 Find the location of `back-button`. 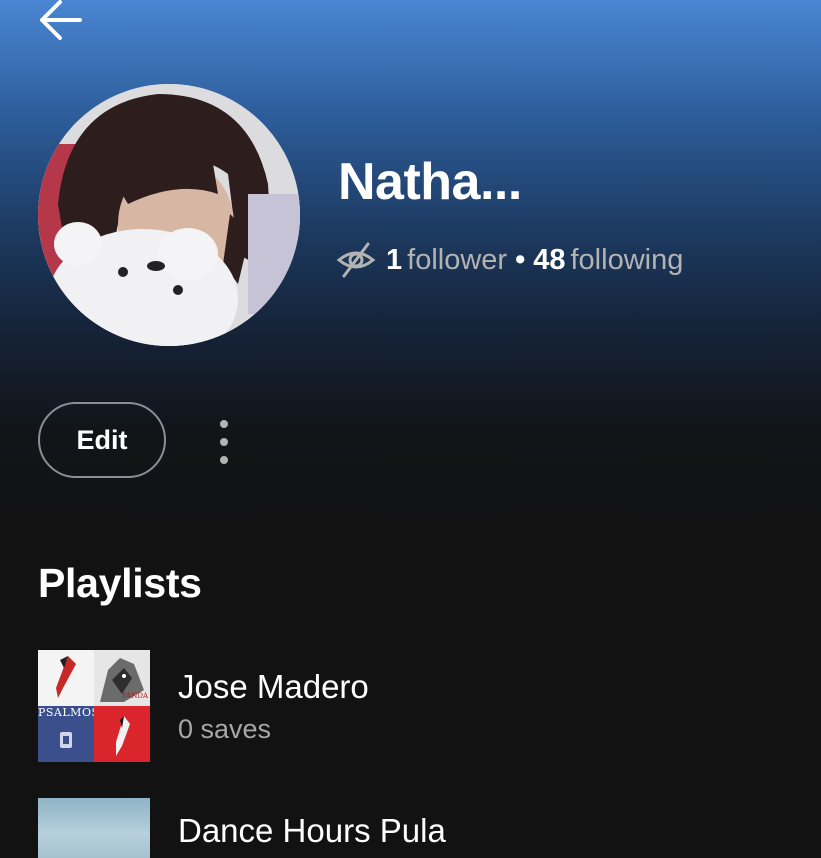

back-button is located at coordinates (60, 24).